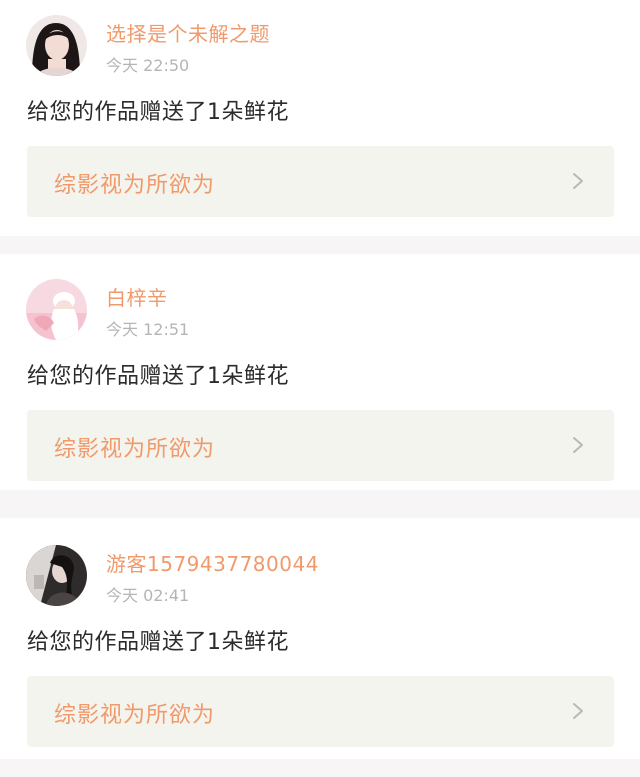 The height and width of the screenshot is (777, 640). What do you see at coordinates (137, 296) in the screenshot?
I see `user-name: 白梓辛` at bounding box center [137, 296].